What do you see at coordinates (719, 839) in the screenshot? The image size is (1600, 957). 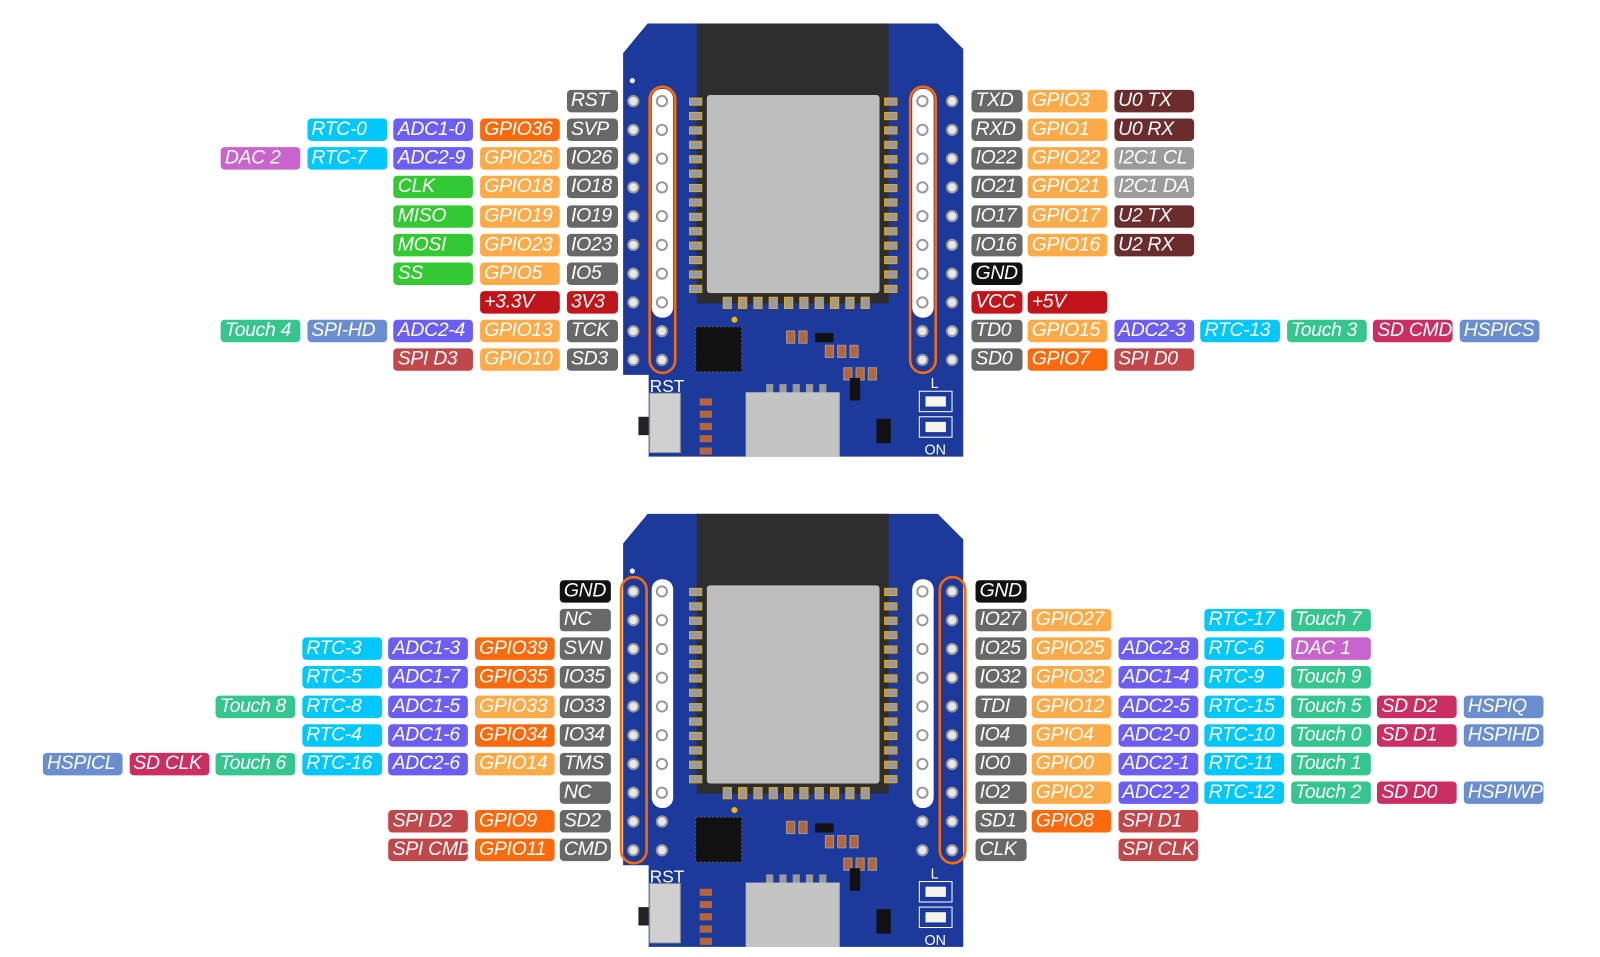 I see `usb-serial-chip` at bounding box center [719, 839].